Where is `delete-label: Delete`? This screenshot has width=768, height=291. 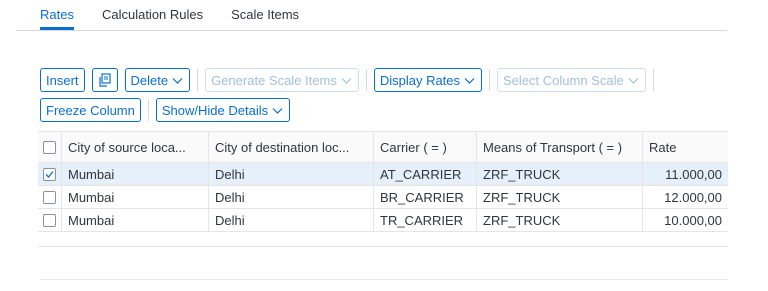
delete-label: Delete is located at coordinates (149, 80).